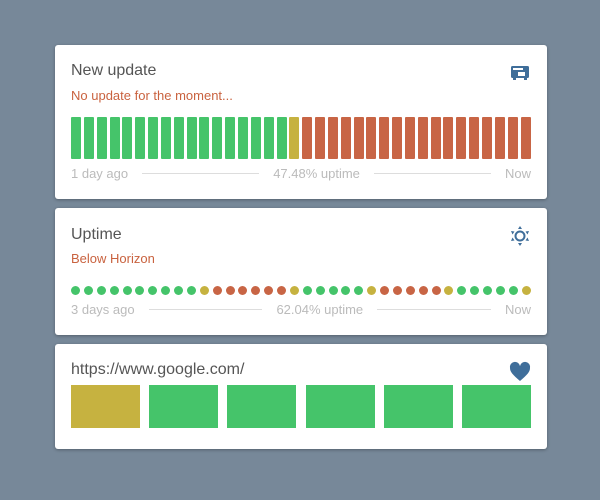  I want to click on start-label: 1 day ago, so click(100, 173).